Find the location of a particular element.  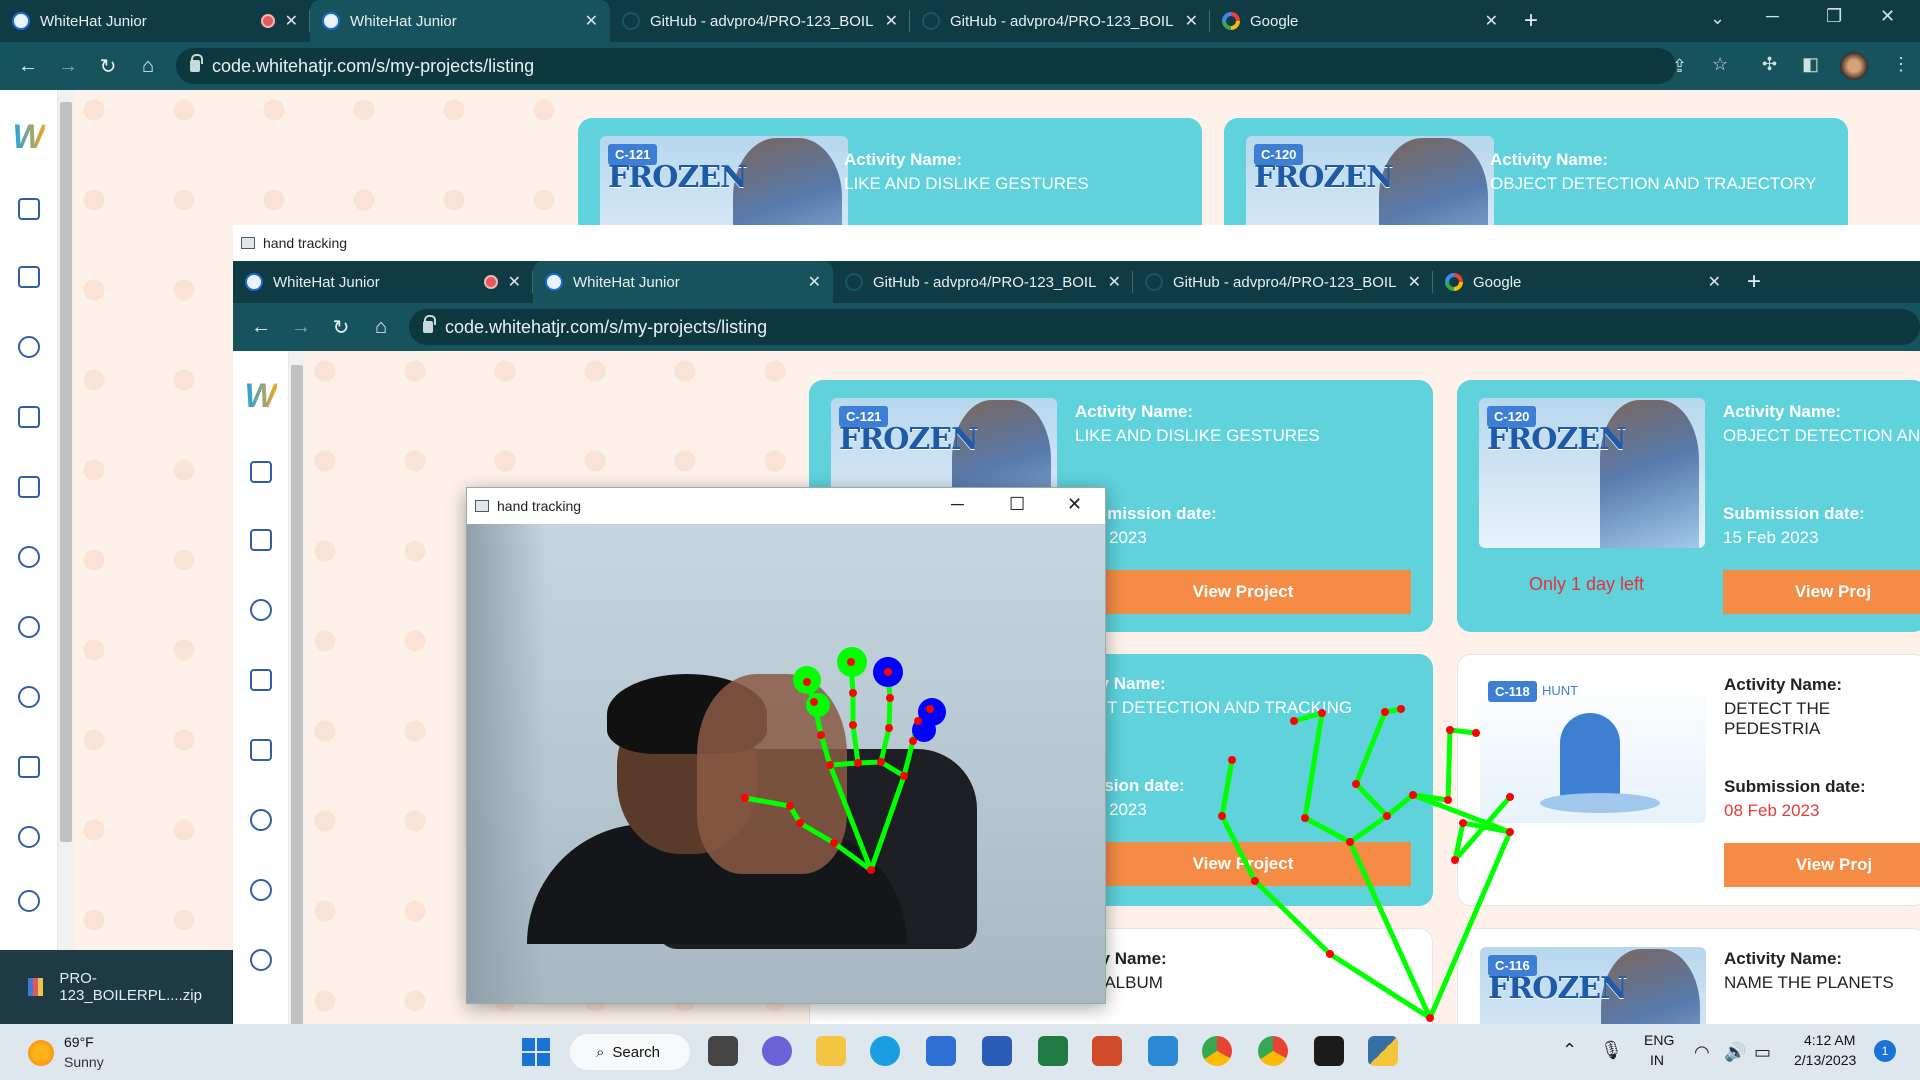

excel-icon is located at coordinates (1053, 1051).